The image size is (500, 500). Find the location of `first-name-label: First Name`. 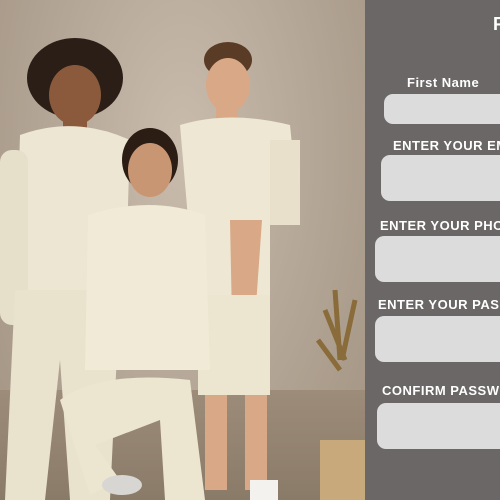

first-name-label: First Name is located at coordinates (443, 82).